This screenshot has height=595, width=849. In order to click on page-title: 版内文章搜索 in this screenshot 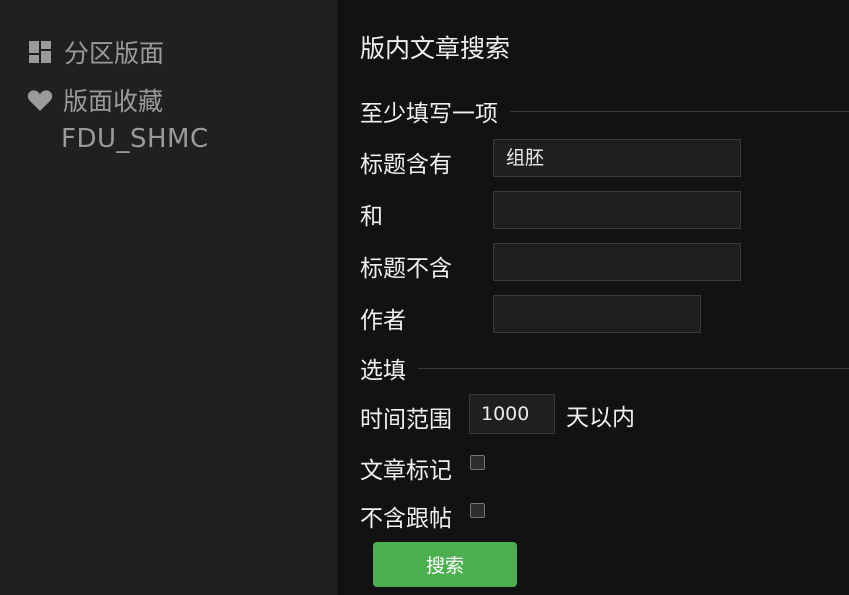, I will do `click(435, 48)`.